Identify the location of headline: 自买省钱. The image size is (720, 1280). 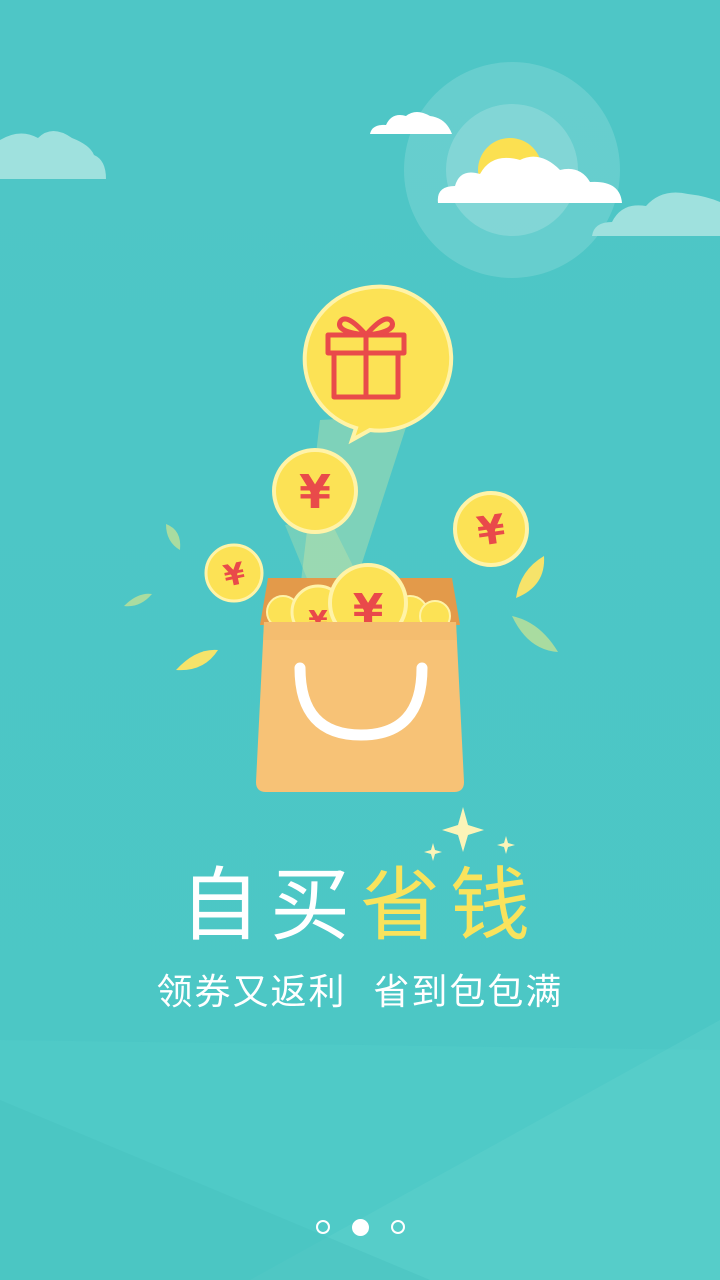
(360, 906).